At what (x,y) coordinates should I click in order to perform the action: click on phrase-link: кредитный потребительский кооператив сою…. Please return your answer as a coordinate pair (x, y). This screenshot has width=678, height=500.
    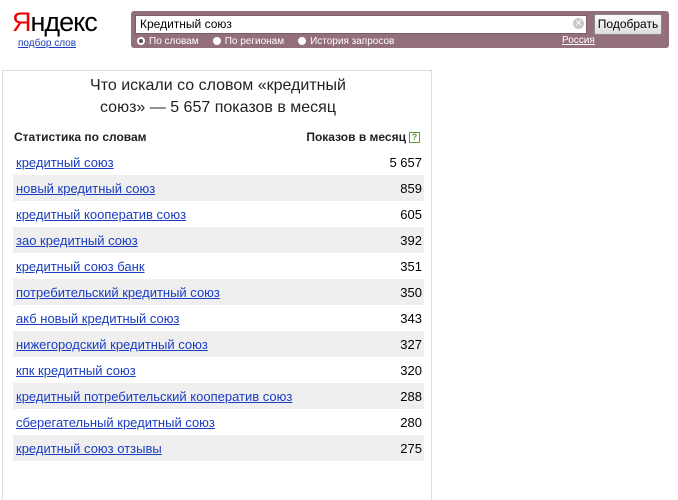
    Looking at the image, I should click on (154, 396).